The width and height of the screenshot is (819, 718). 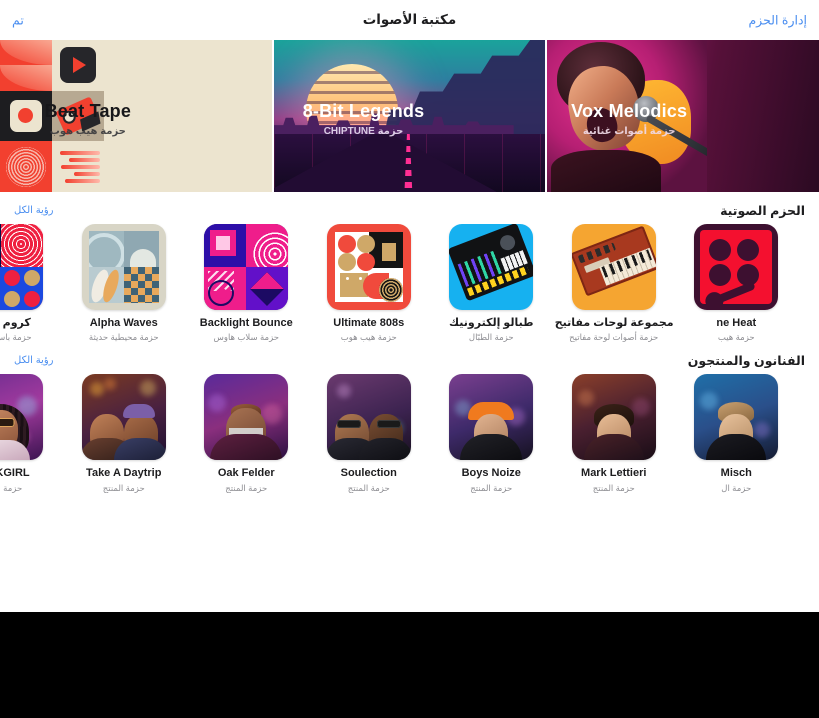 I want to click on vox-artwork, so click(x=627, y=116).